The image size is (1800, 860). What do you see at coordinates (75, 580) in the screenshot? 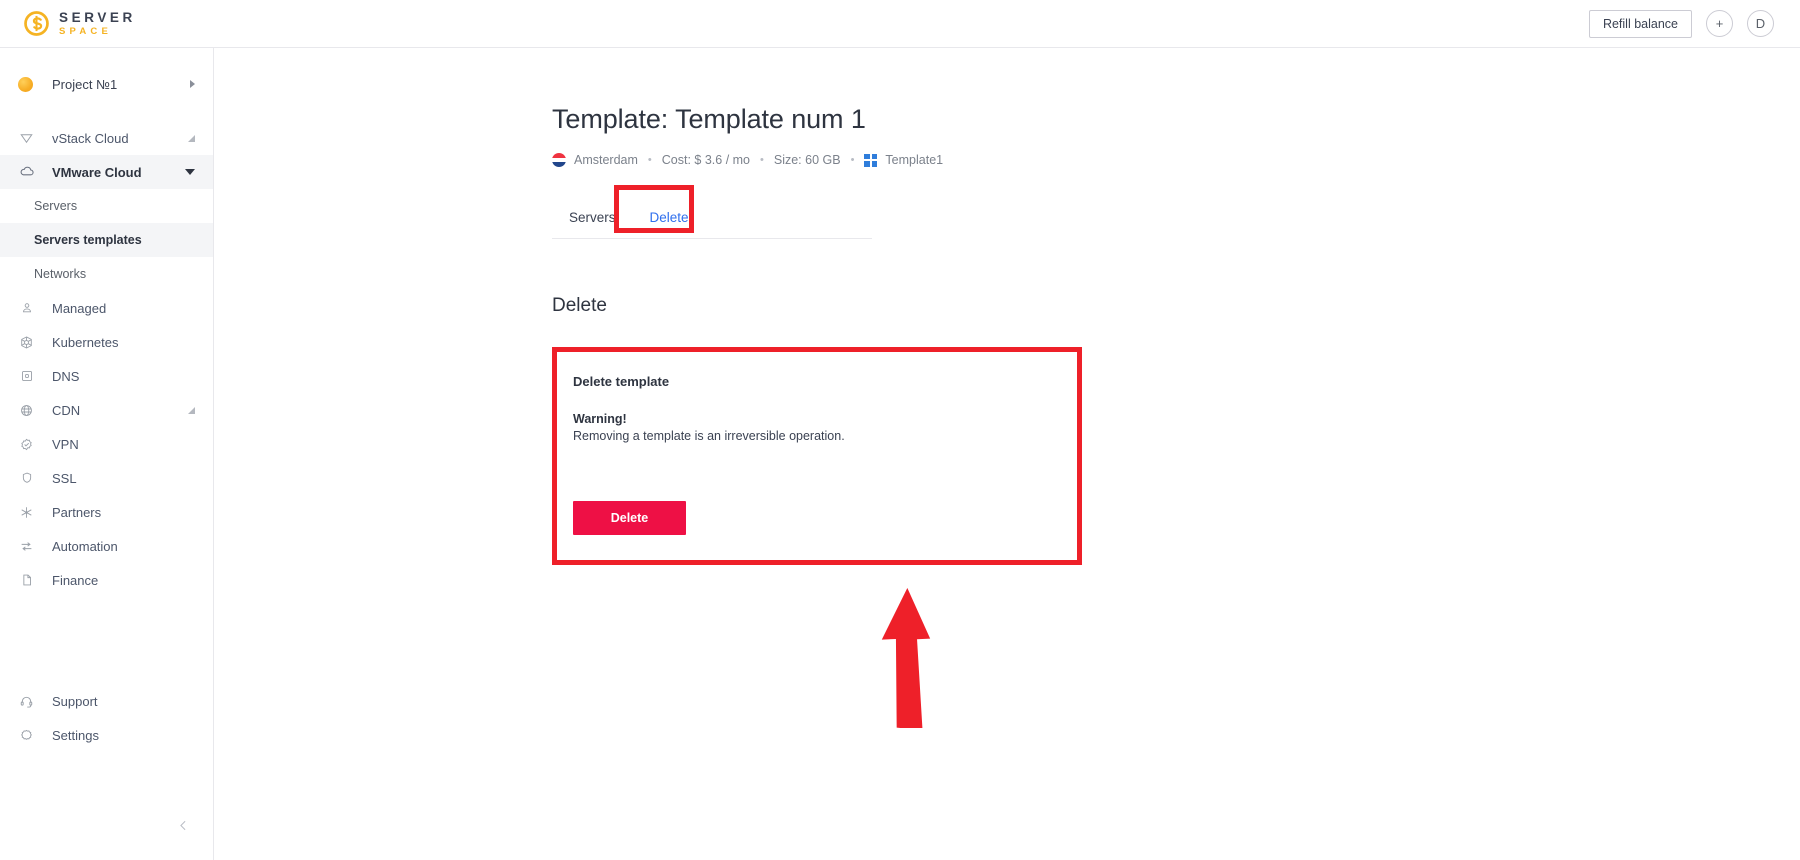
I see `sidebar-item-label: Finance` at bounding box center [75, 580].